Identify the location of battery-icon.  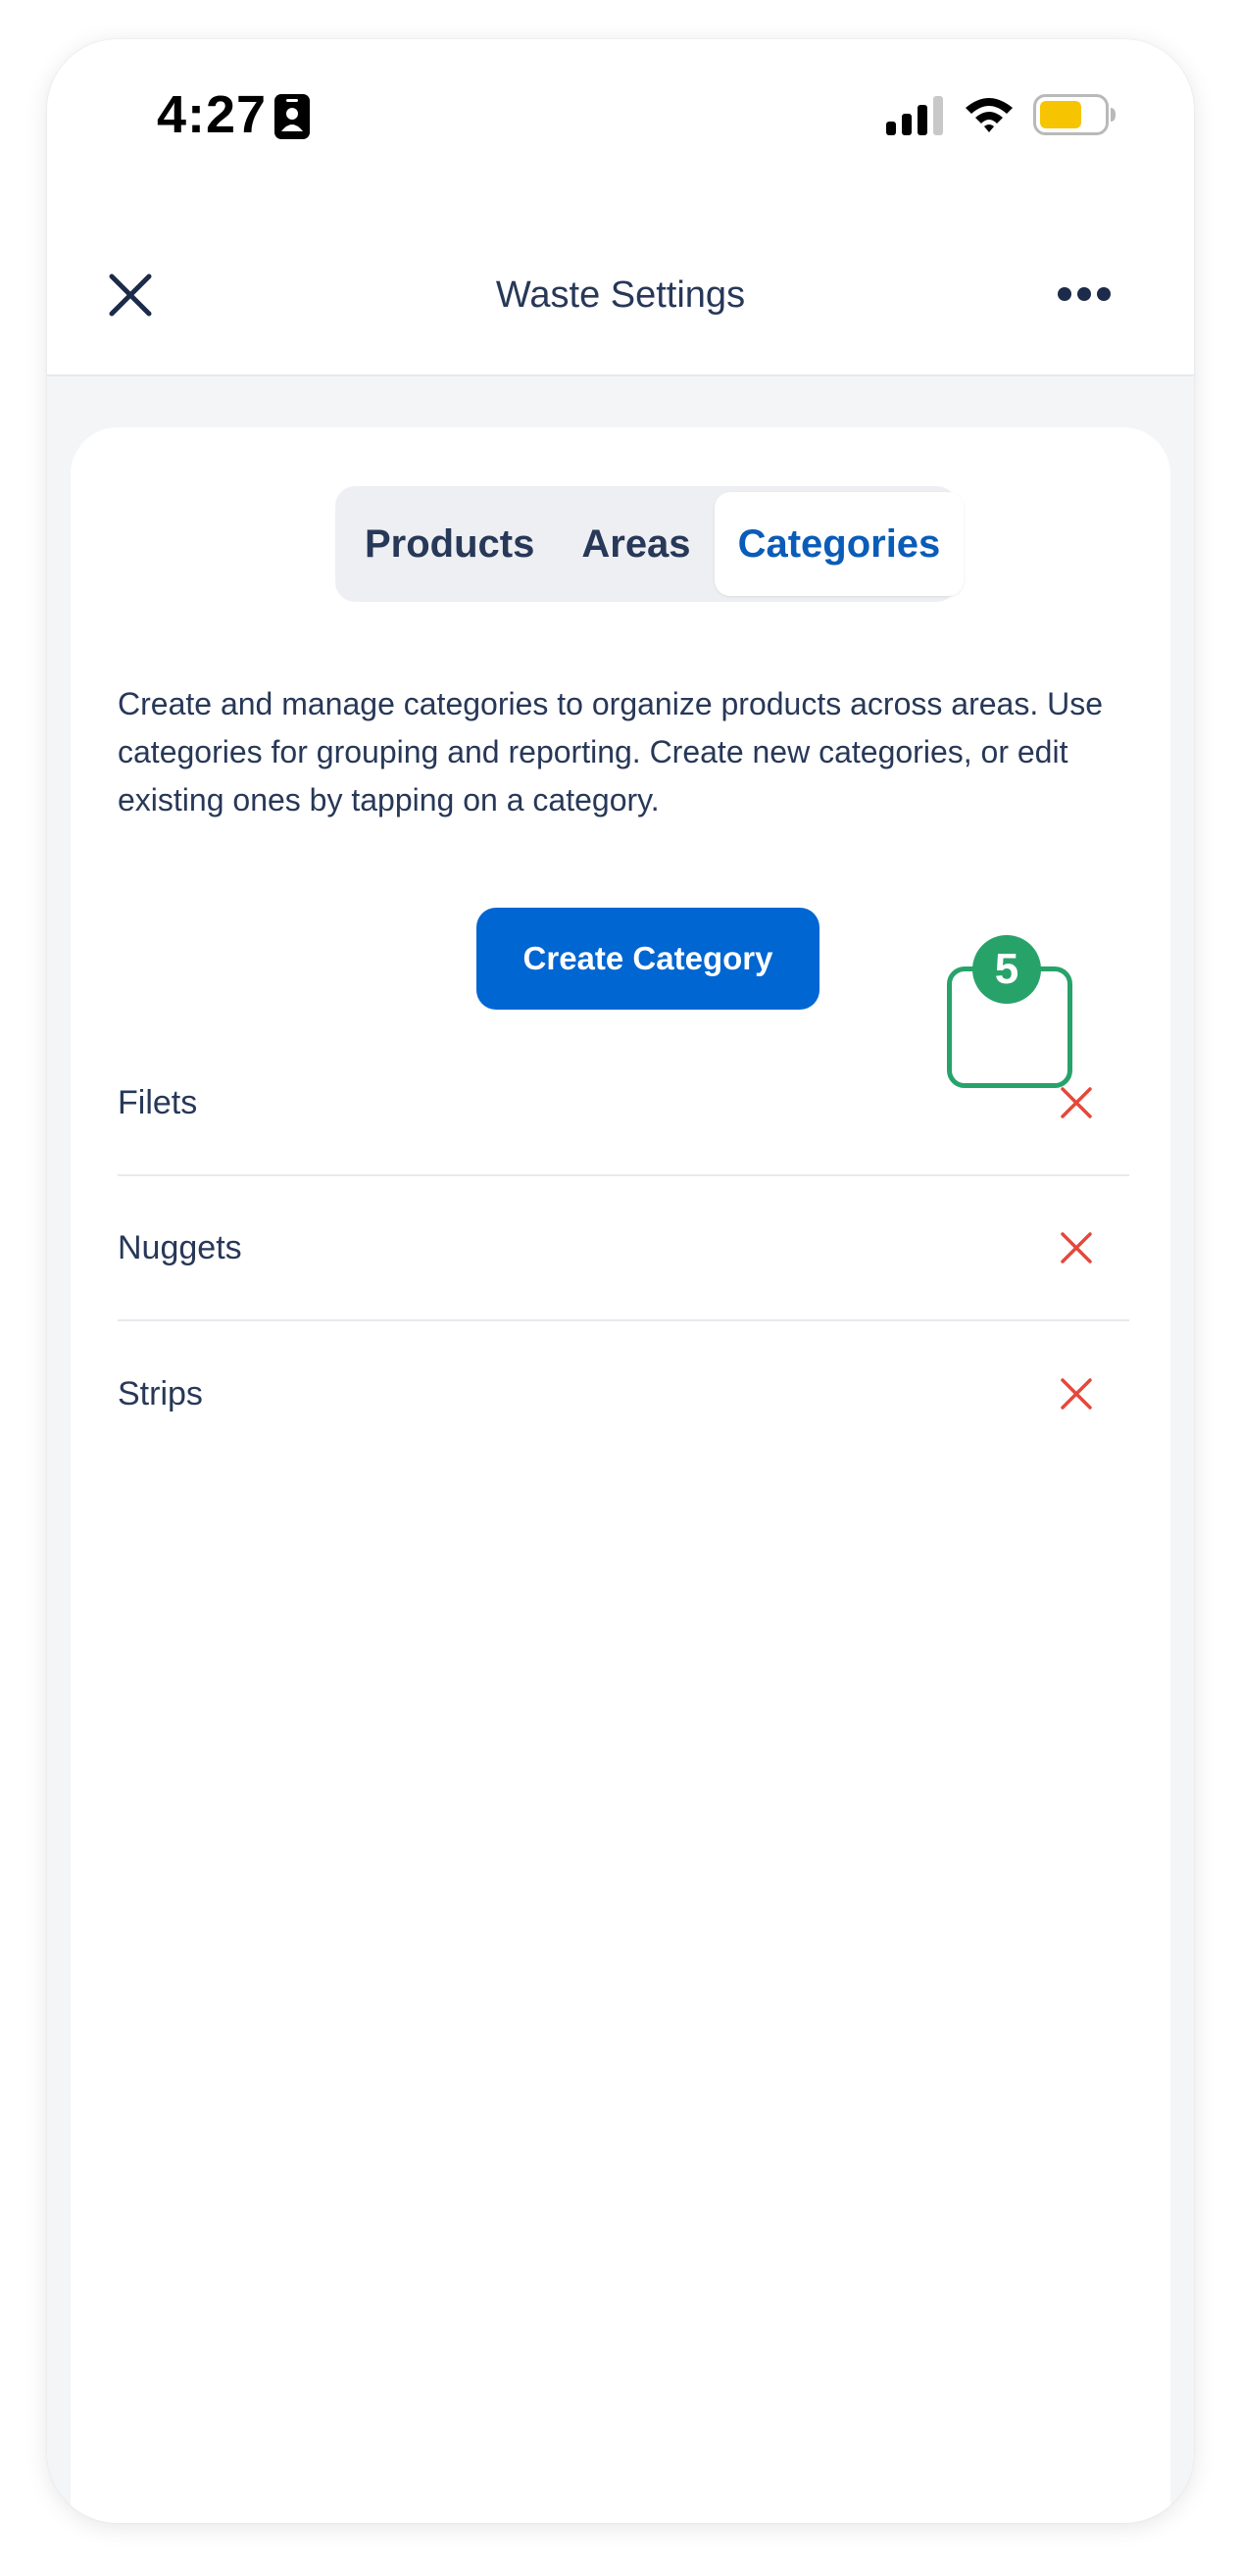
(1075, 117).